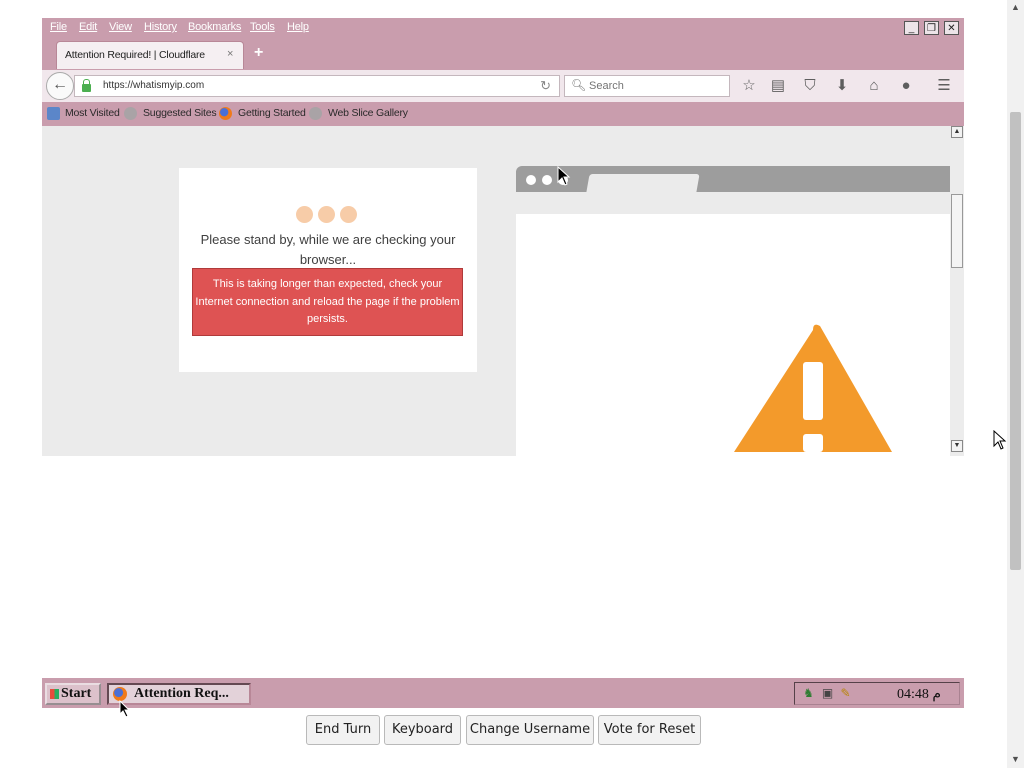  What do you see at coordinates (957, 446) in the screenshot?
I see `content-scroll-down-icon: ▼` at bounding box center [957, 446].